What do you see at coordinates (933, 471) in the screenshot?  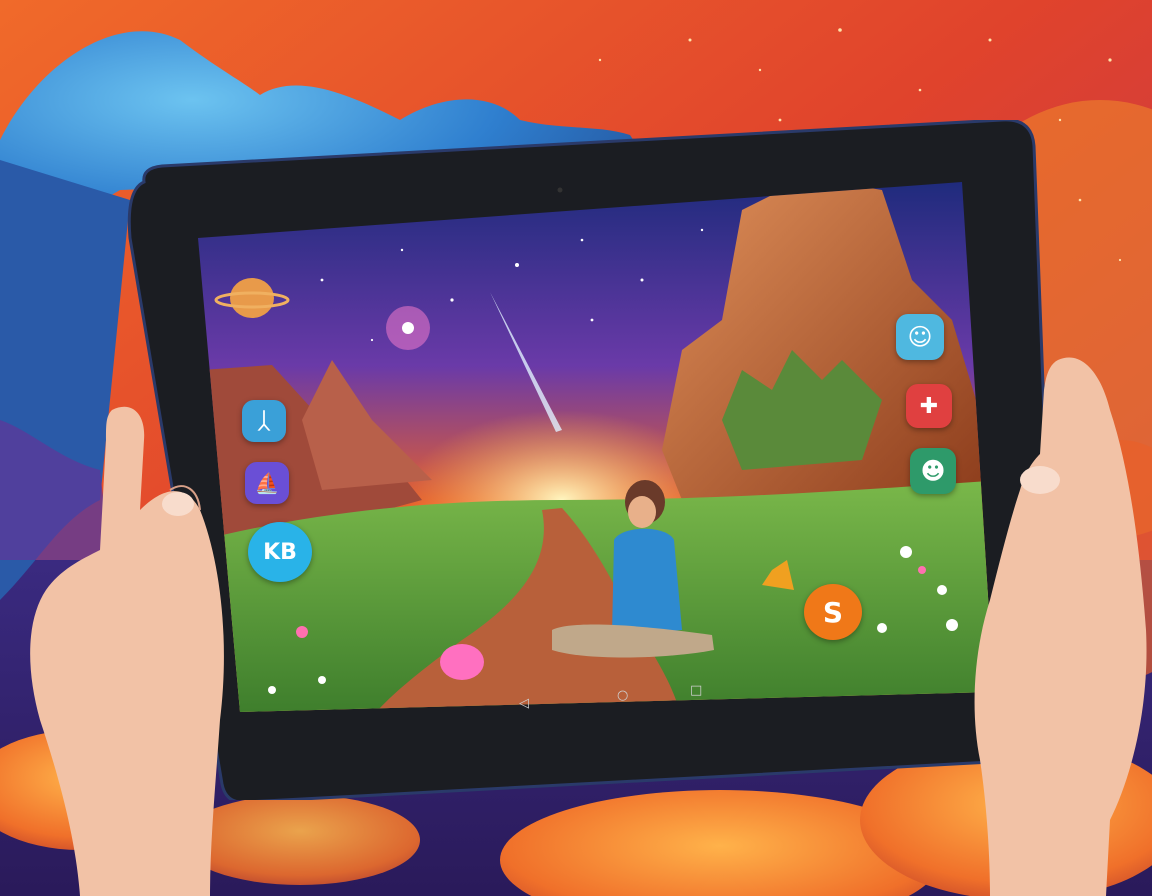 I see `app-icon-character: ☻` at bounding box center [933, 471].